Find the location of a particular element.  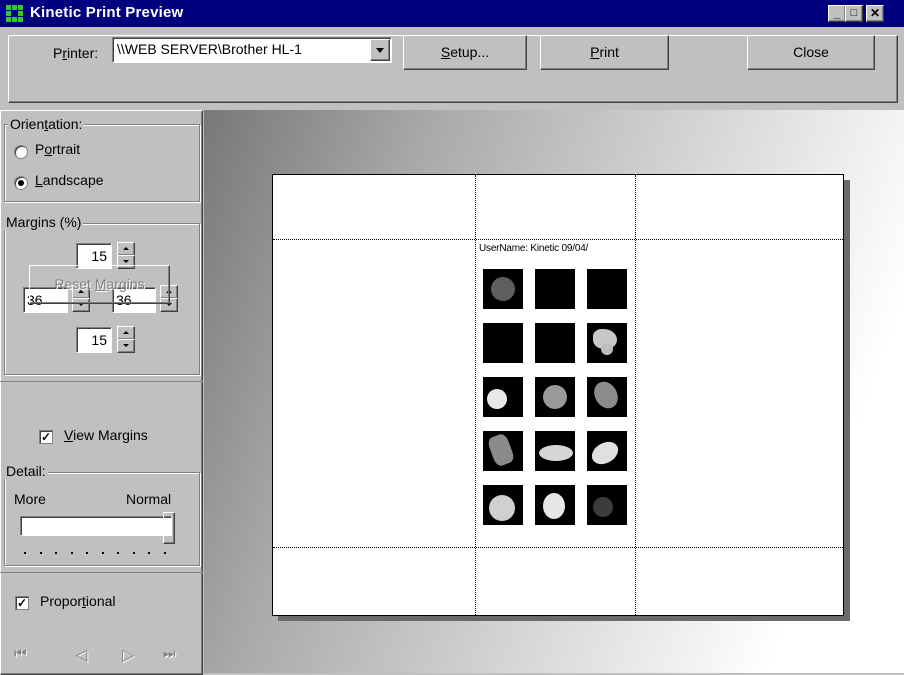

proportional-checkbox: ✓ is located at coordinates (22, 603).